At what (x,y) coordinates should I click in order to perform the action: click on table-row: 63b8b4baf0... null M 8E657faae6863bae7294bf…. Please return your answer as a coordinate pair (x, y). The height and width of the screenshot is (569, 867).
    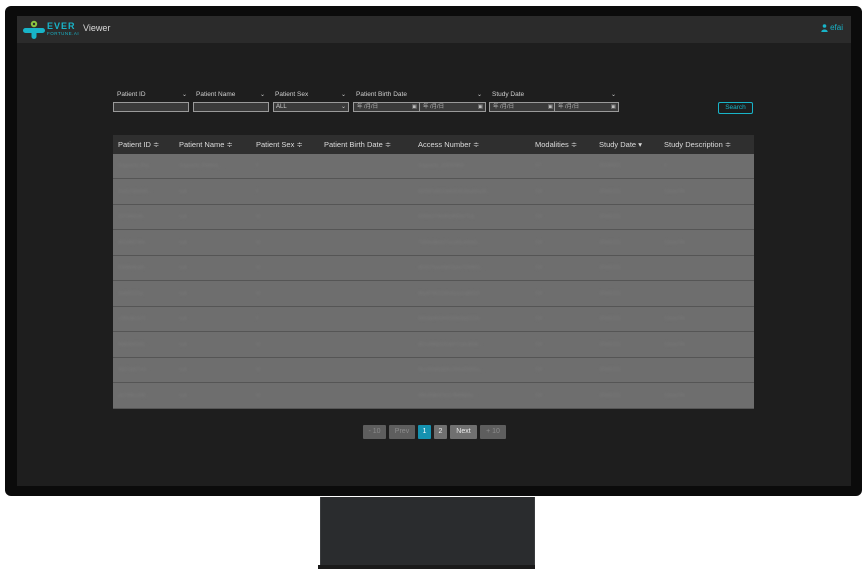
    Looking at the image, I should click on (433, 268).